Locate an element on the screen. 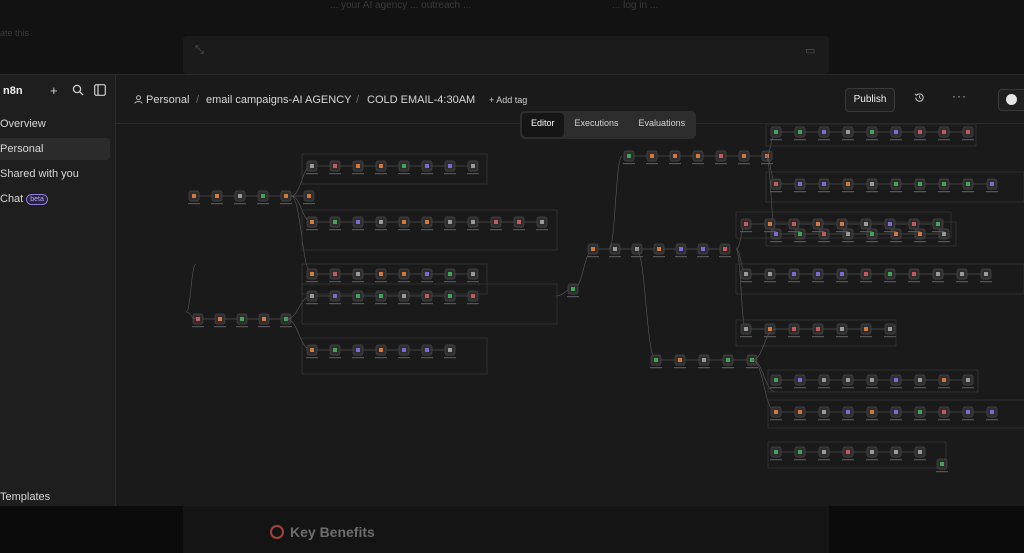  add-tag-button: + Add tag is located at coordinates (508, 100).